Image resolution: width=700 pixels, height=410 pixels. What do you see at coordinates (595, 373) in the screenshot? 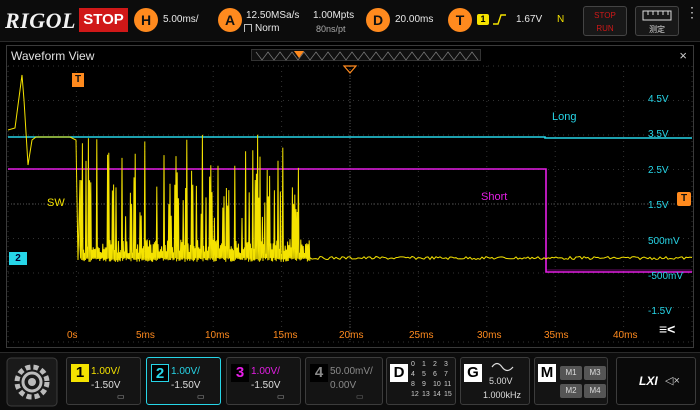
I see `math-m3-button: M3` at bounding box center [595, 373].